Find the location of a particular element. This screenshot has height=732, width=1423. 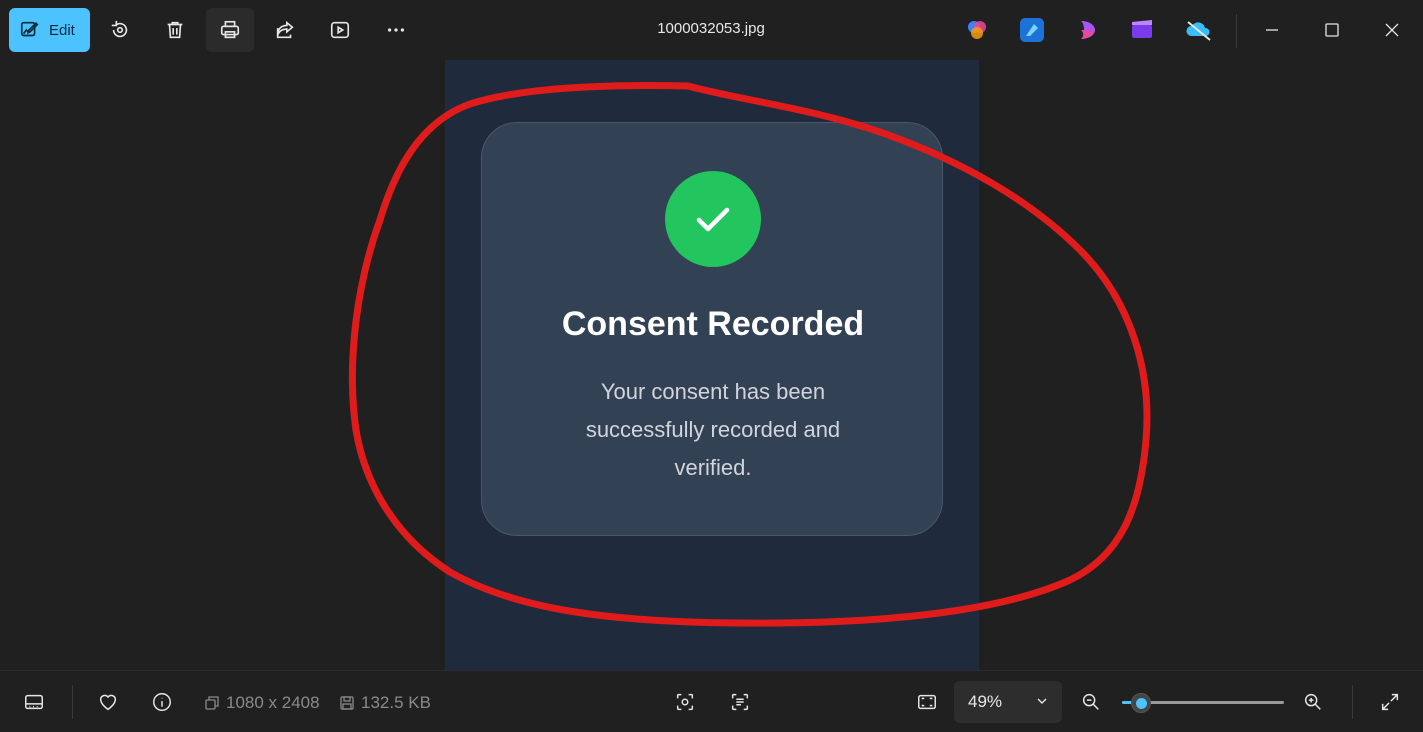

filmstrip-button is located at coordinates (34, 702).